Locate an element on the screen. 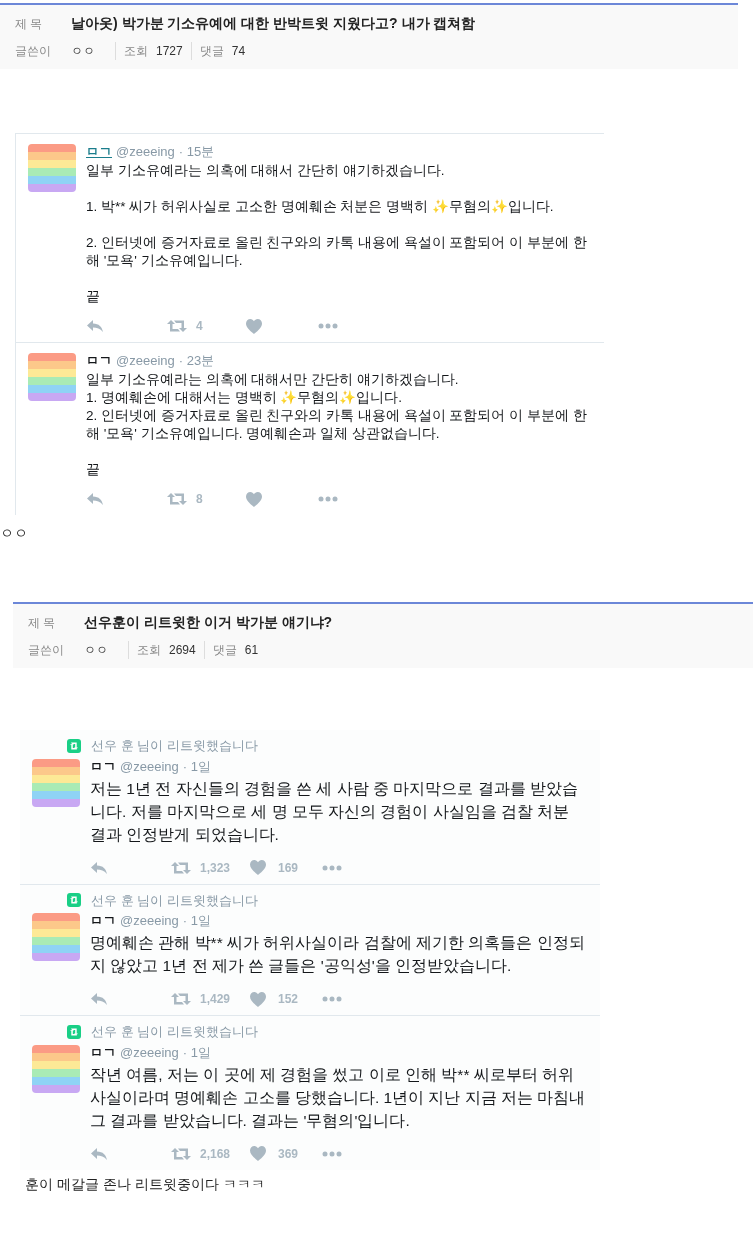 Image resolution: width=753 pixels, height=1235 pixels. like-count: 152 is located at coordinates (288, 999).